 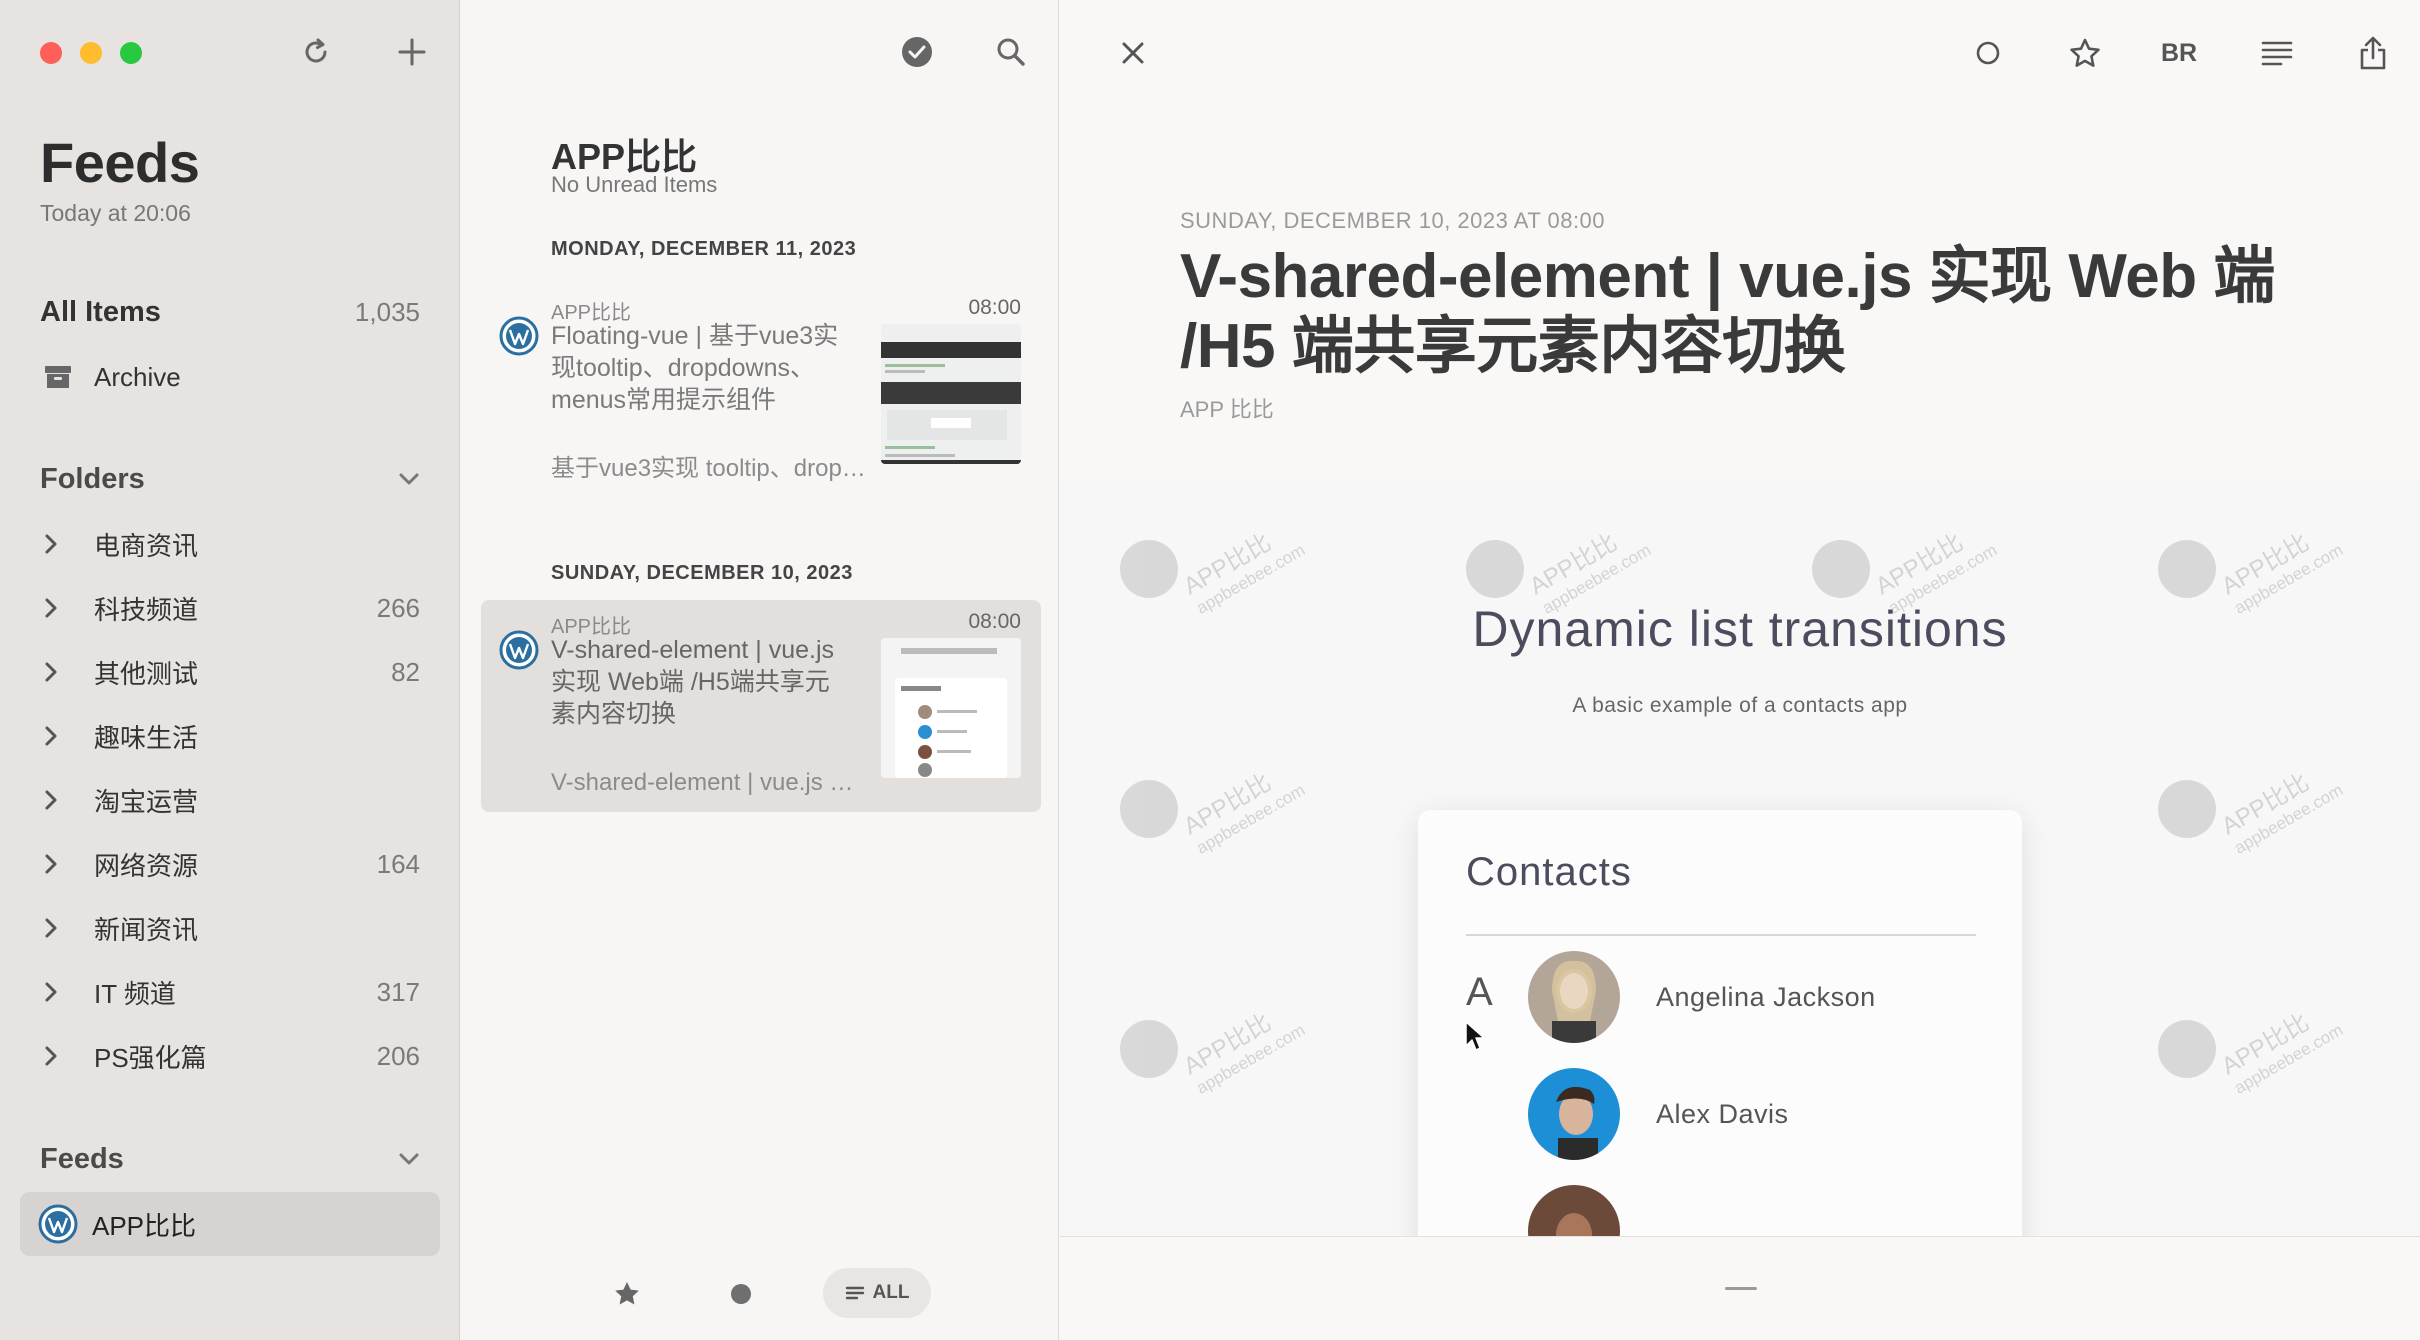 I want to click on sidebar-title: Feeds, so click(x=120, y=162).